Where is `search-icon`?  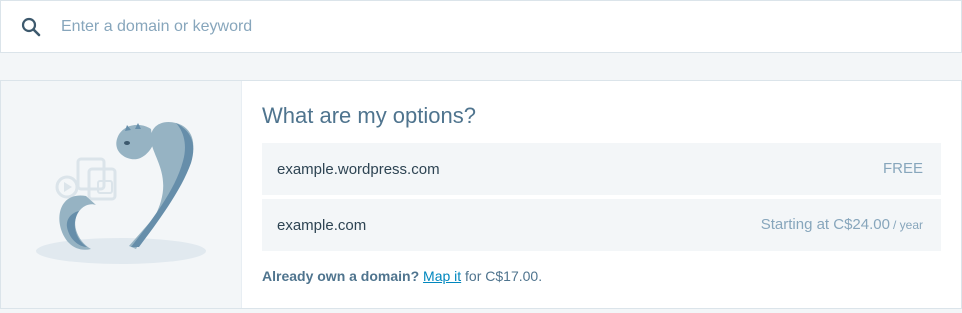 search-icon is located at coordinates (31, 26).